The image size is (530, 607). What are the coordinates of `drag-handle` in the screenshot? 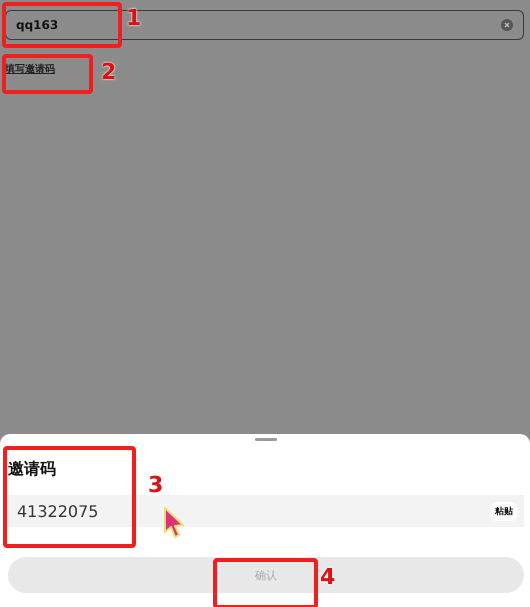 It's located at (266, 439).